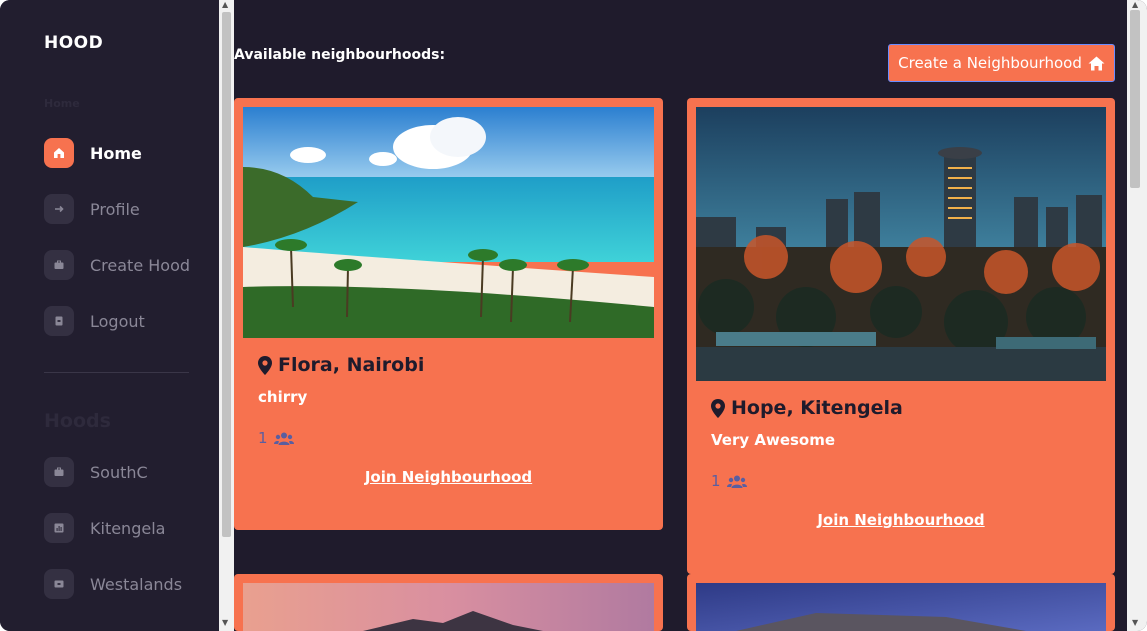 This screenshot has height=631, width=1147. I want to click on hoods-section-label: Hoods, so click(77, 421).